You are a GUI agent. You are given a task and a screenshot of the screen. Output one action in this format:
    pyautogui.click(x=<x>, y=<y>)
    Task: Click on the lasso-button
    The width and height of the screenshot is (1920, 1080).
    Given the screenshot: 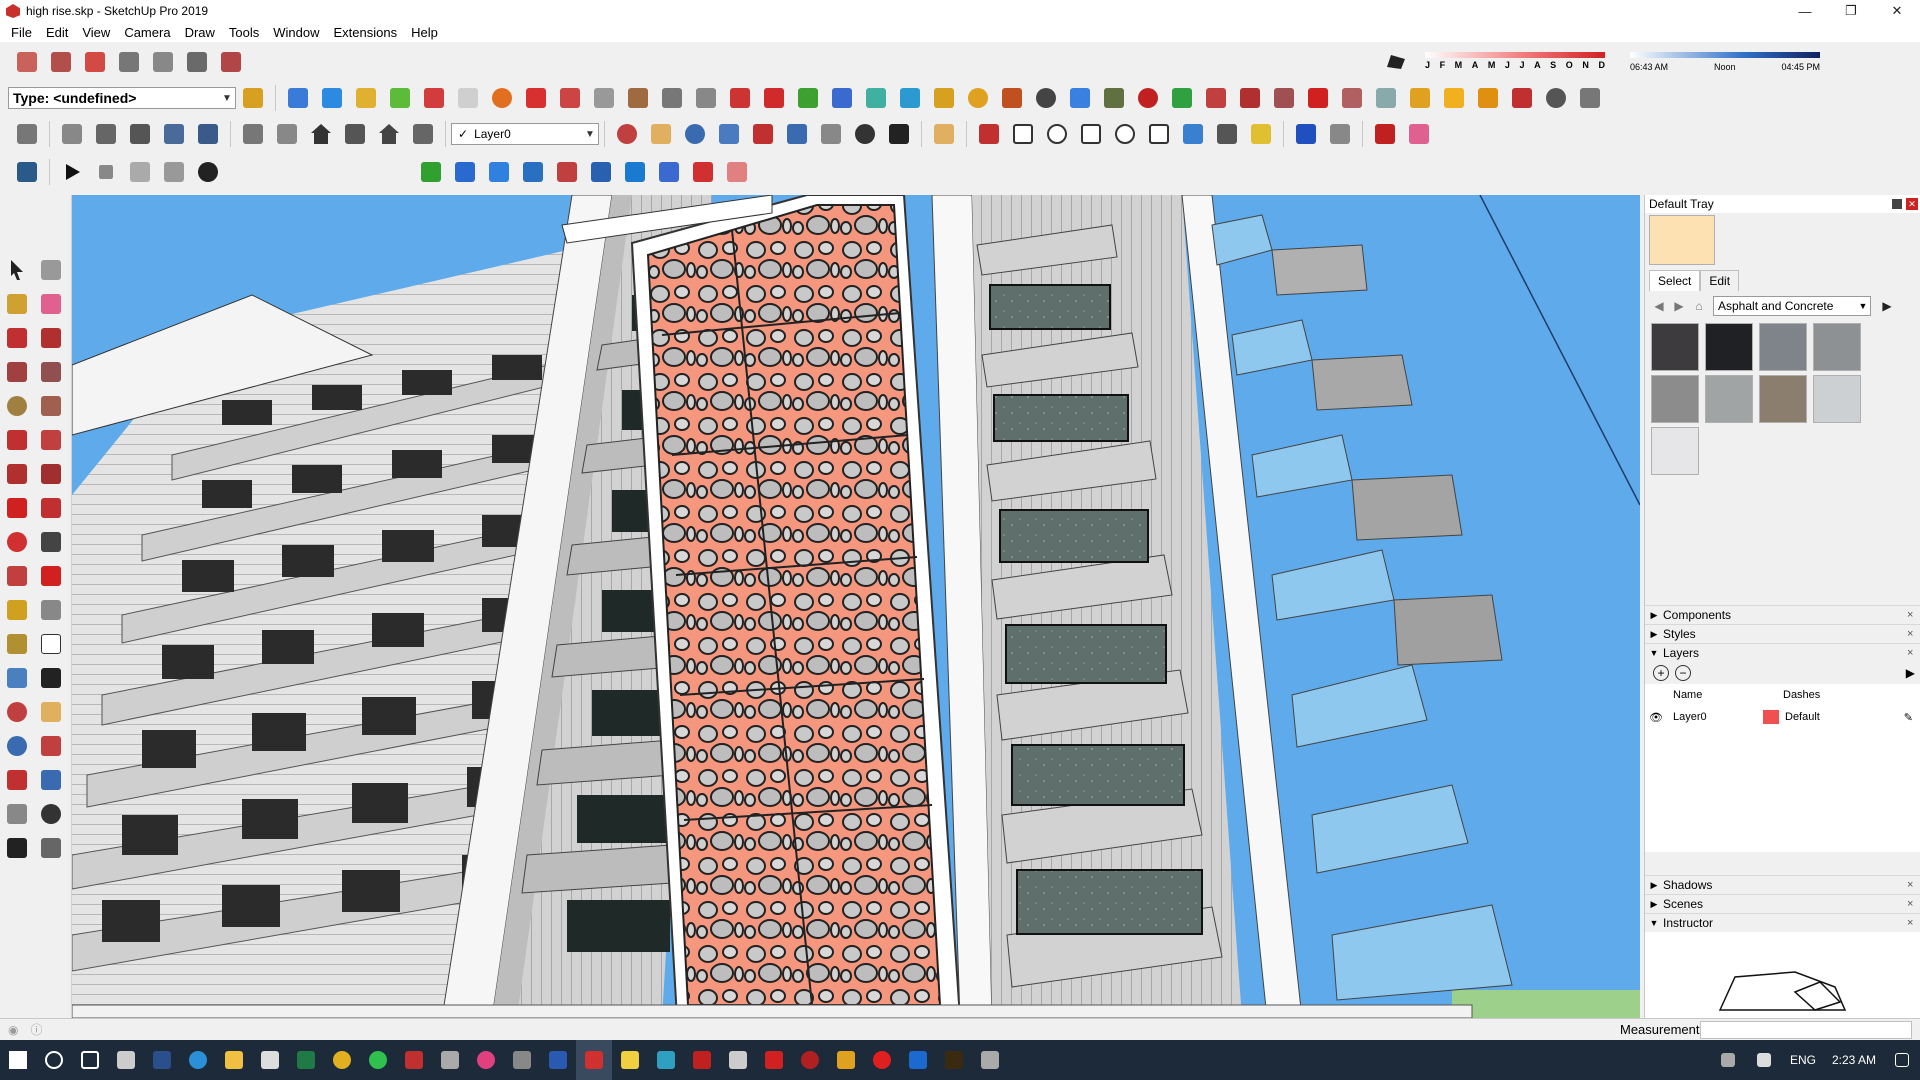 What is the action you would take?
    pyautogui.click(x=978, y=98)
    